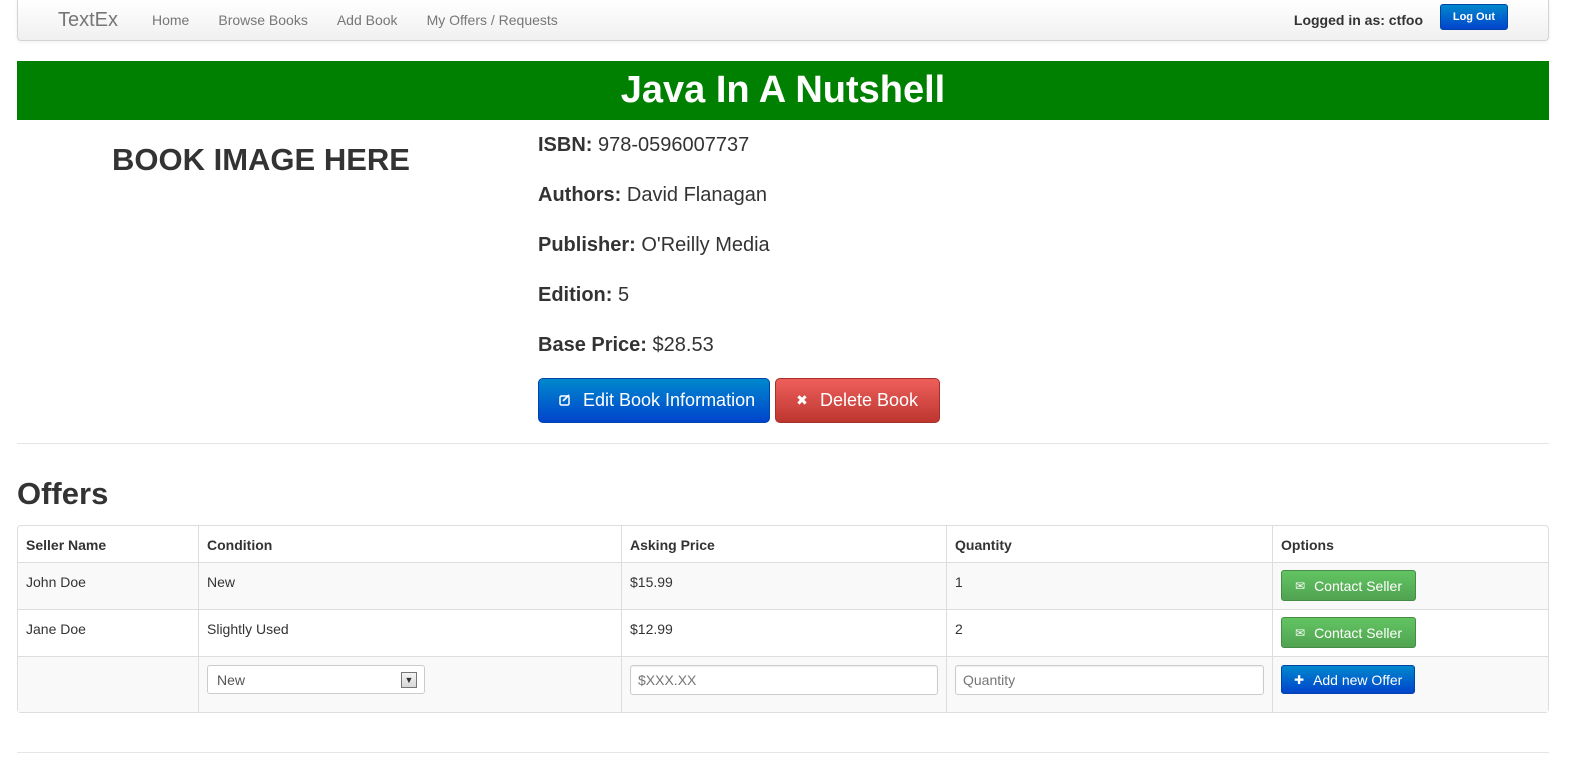  I want to click on condition-select-value: New, so click(231, 680).